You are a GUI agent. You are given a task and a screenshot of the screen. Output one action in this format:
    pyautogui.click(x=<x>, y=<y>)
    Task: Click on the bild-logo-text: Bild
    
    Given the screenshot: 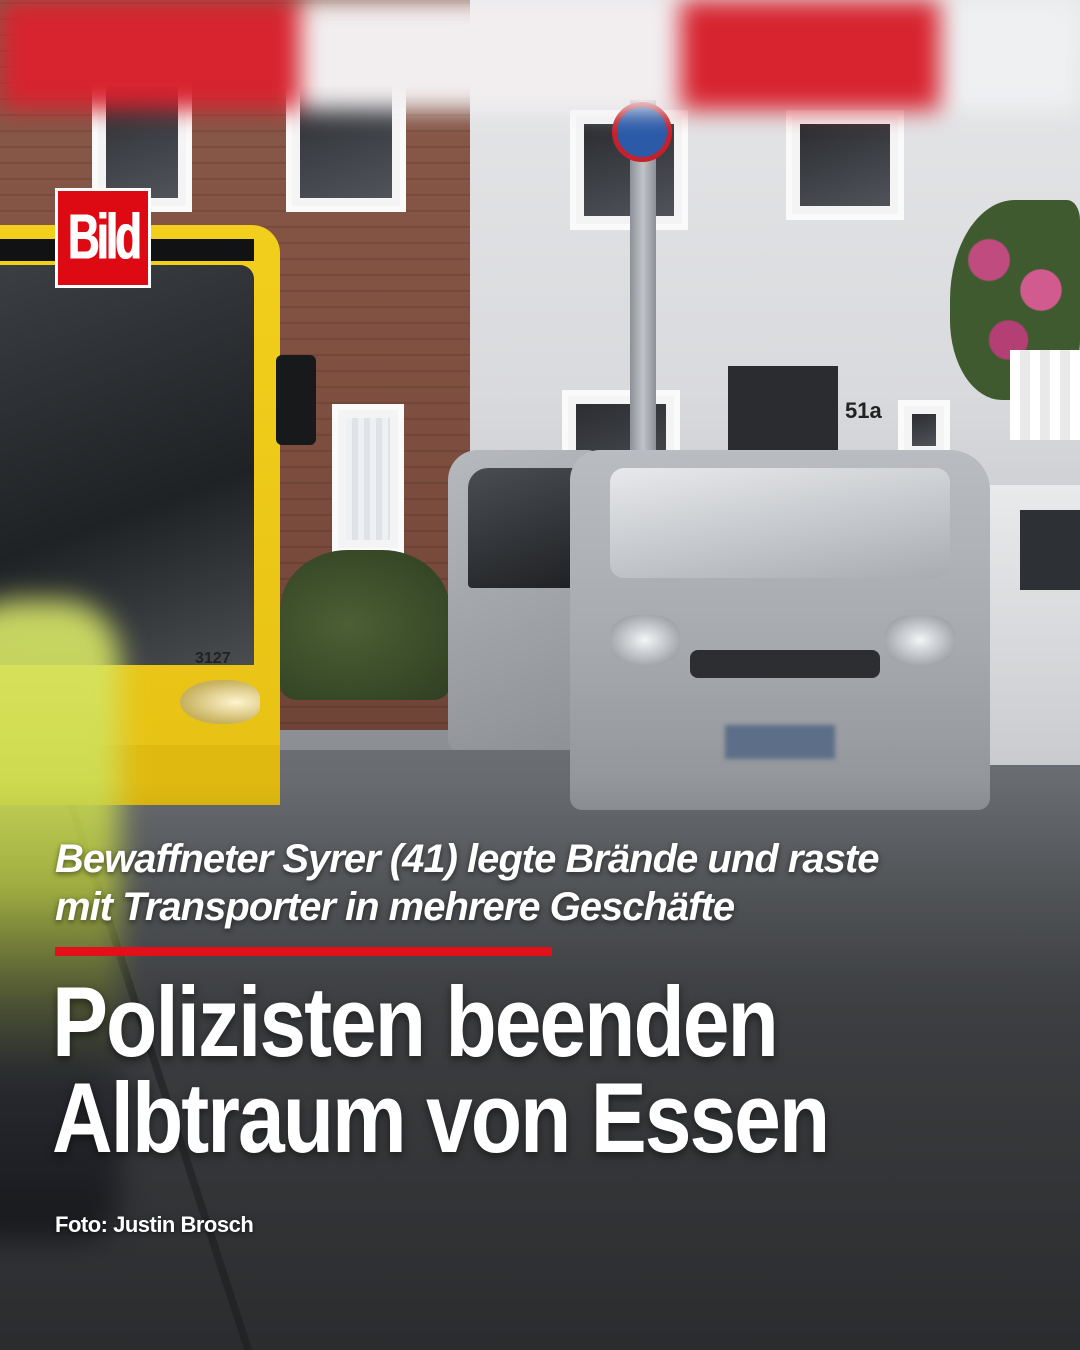 What is the action you would take?
    pyautogui.click(x=104, y=237)
    